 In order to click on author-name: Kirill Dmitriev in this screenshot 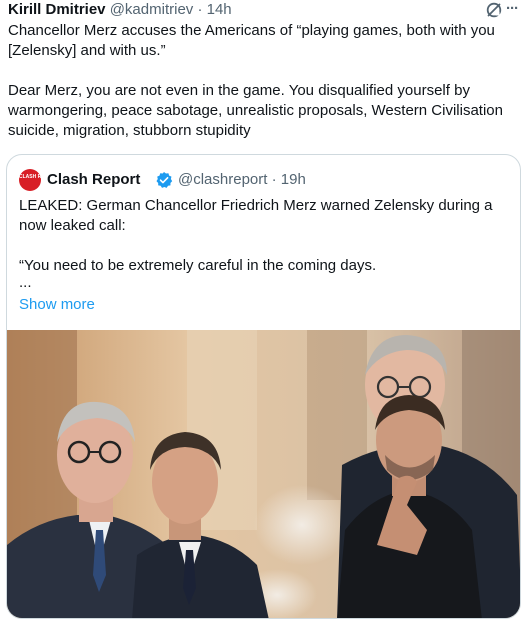, I will do `click(57, 9)`.